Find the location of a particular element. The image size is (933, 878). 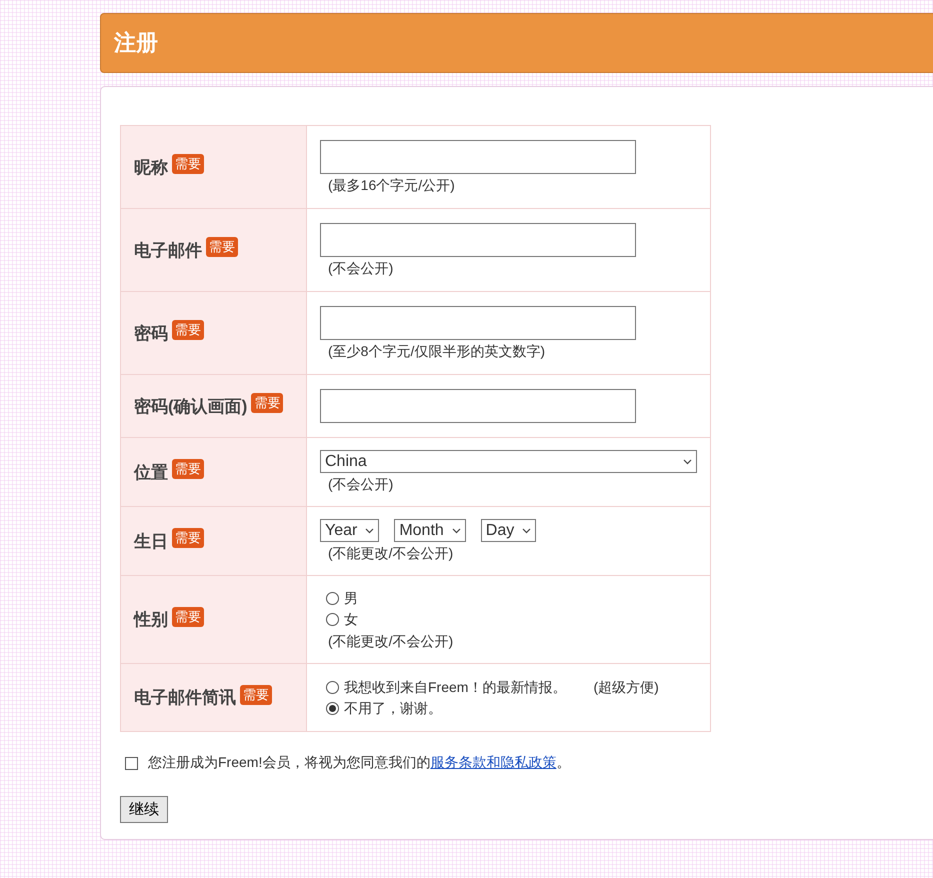

terms-link: 服务条款和隐私政策 is located at coordinates (493, 762).